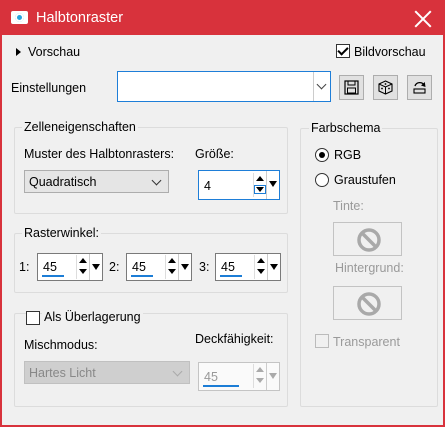 This screenshot has width=445, height=427. I want to click on save-preset-button, so click(351, 87).